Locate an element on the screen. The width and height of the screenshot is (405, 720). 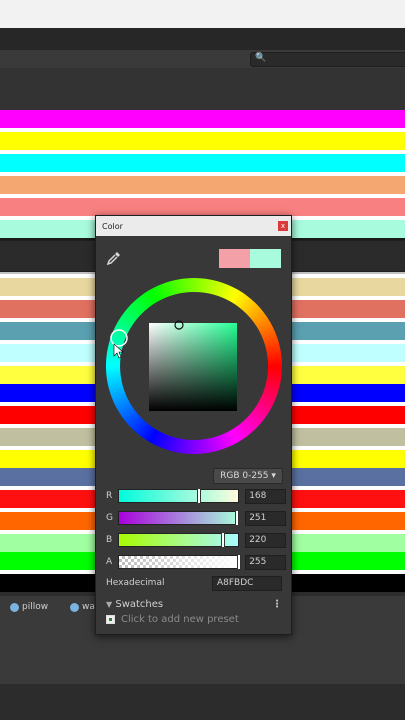
window-title: Color is located at coordinates (112, 226).